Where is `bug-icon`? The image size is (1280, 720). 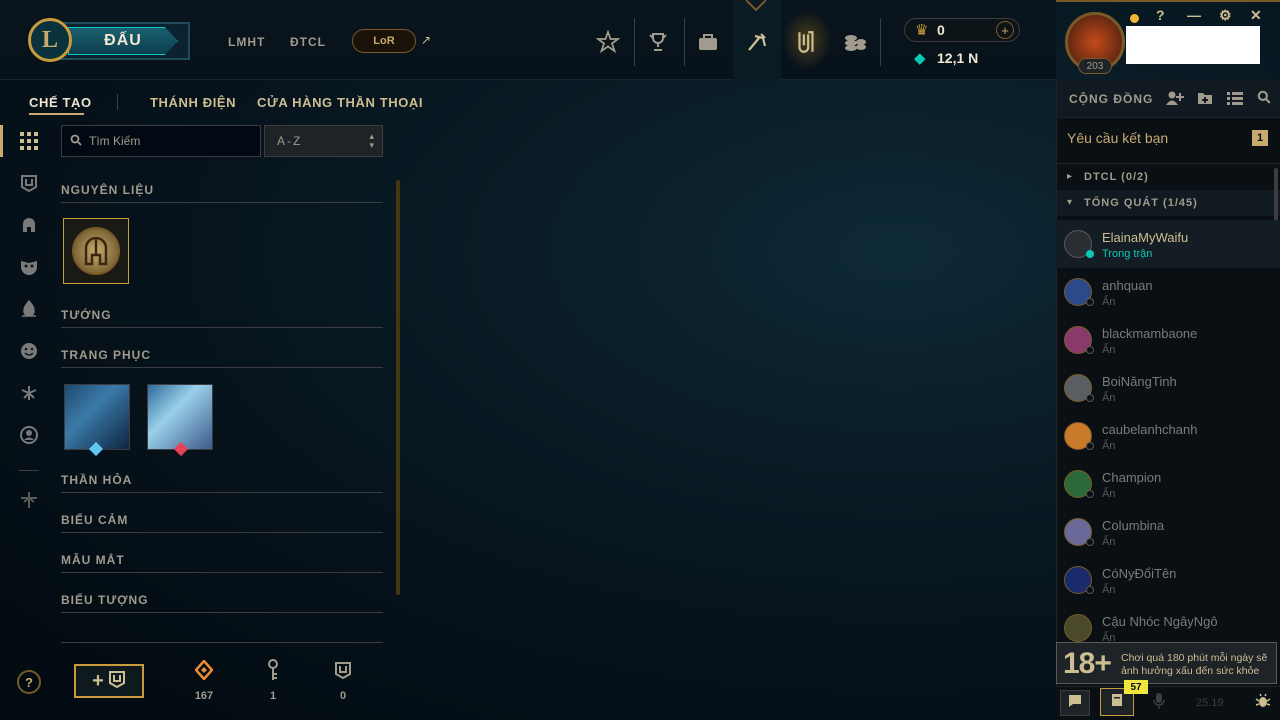
bug-icon is located at coordinates (1263, 703).